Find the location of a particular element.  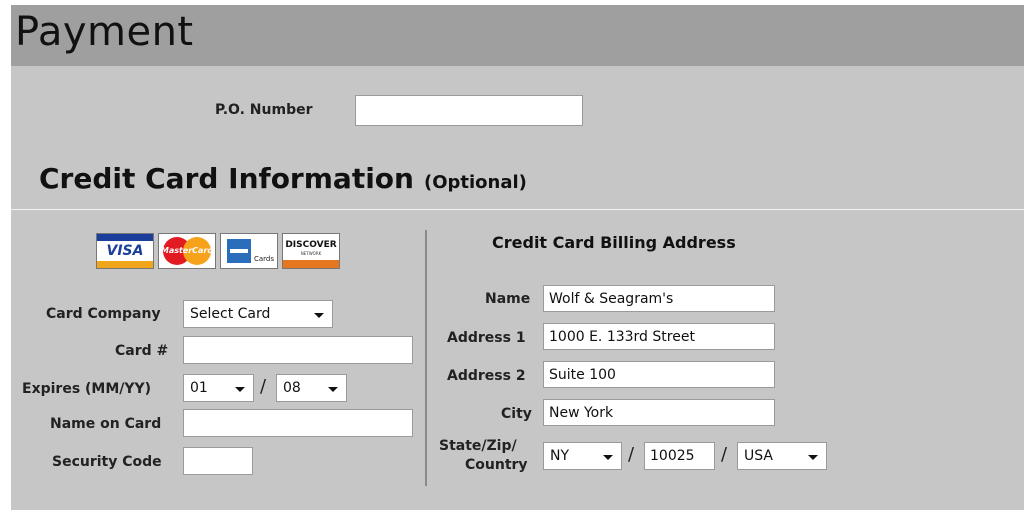

amex-logo-caption: Cards is located at coordinates (264, 259).